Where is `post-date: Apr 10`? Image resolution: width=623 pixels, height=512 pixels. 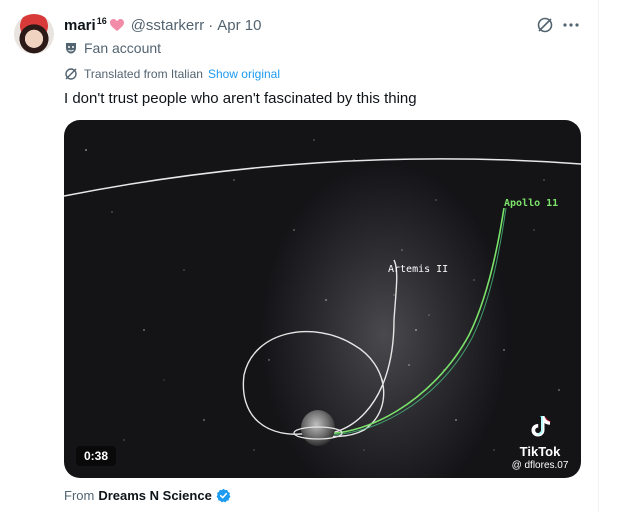 post-date: Apr 10 is located at coordinates (239, 25).